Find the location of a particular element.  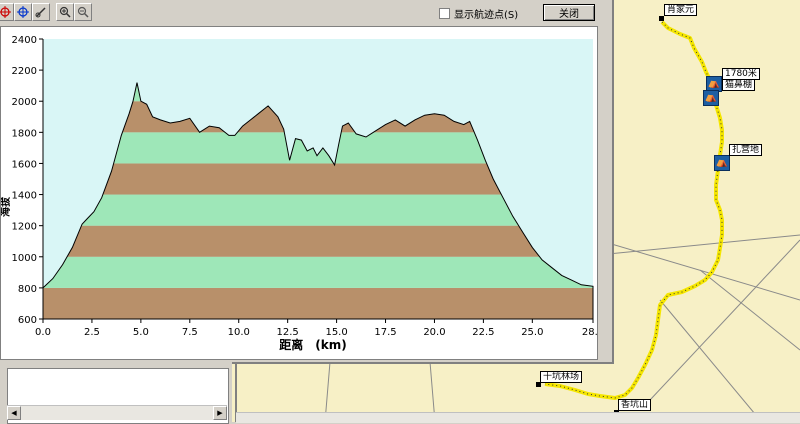

x-tick-label: 25.0 is located at coordinates (532, 332).